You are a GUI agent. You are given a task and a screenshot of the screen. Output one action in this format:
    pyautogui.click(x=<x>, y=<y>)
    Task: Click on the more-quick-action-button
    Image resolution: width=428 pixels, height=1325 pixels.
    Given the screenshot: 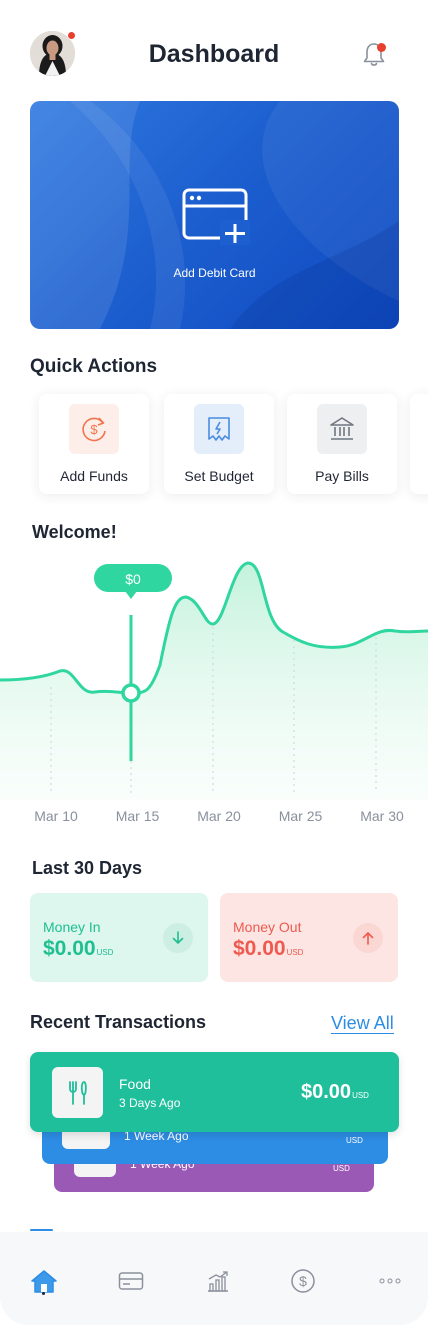 What is the action you would take?
    pyautogui.click(x=419, y=444)
    